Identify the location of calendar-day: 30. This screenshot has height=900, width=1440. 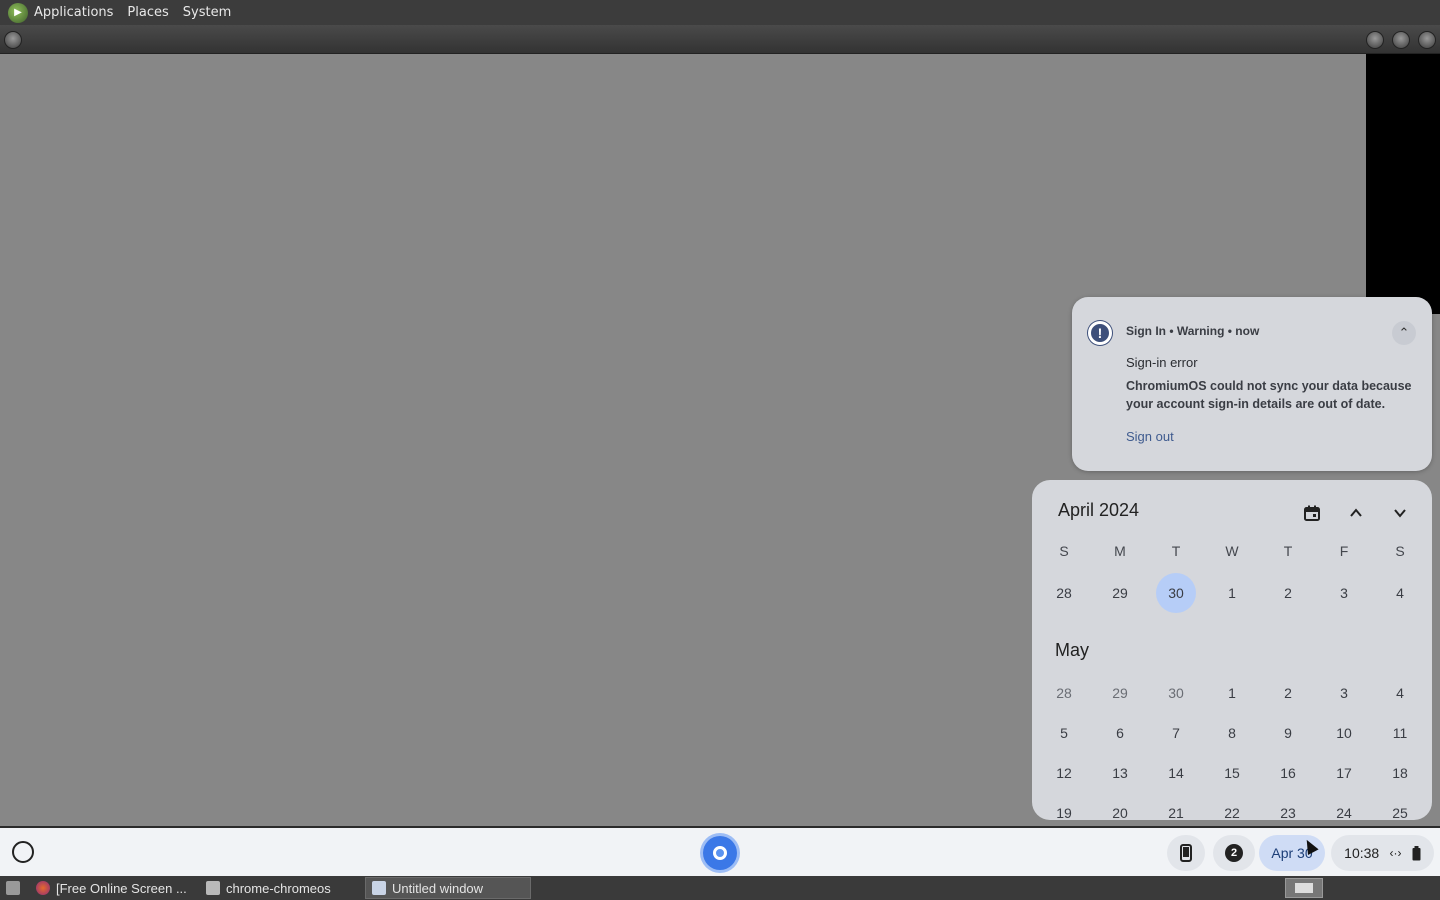
(1176, 693).